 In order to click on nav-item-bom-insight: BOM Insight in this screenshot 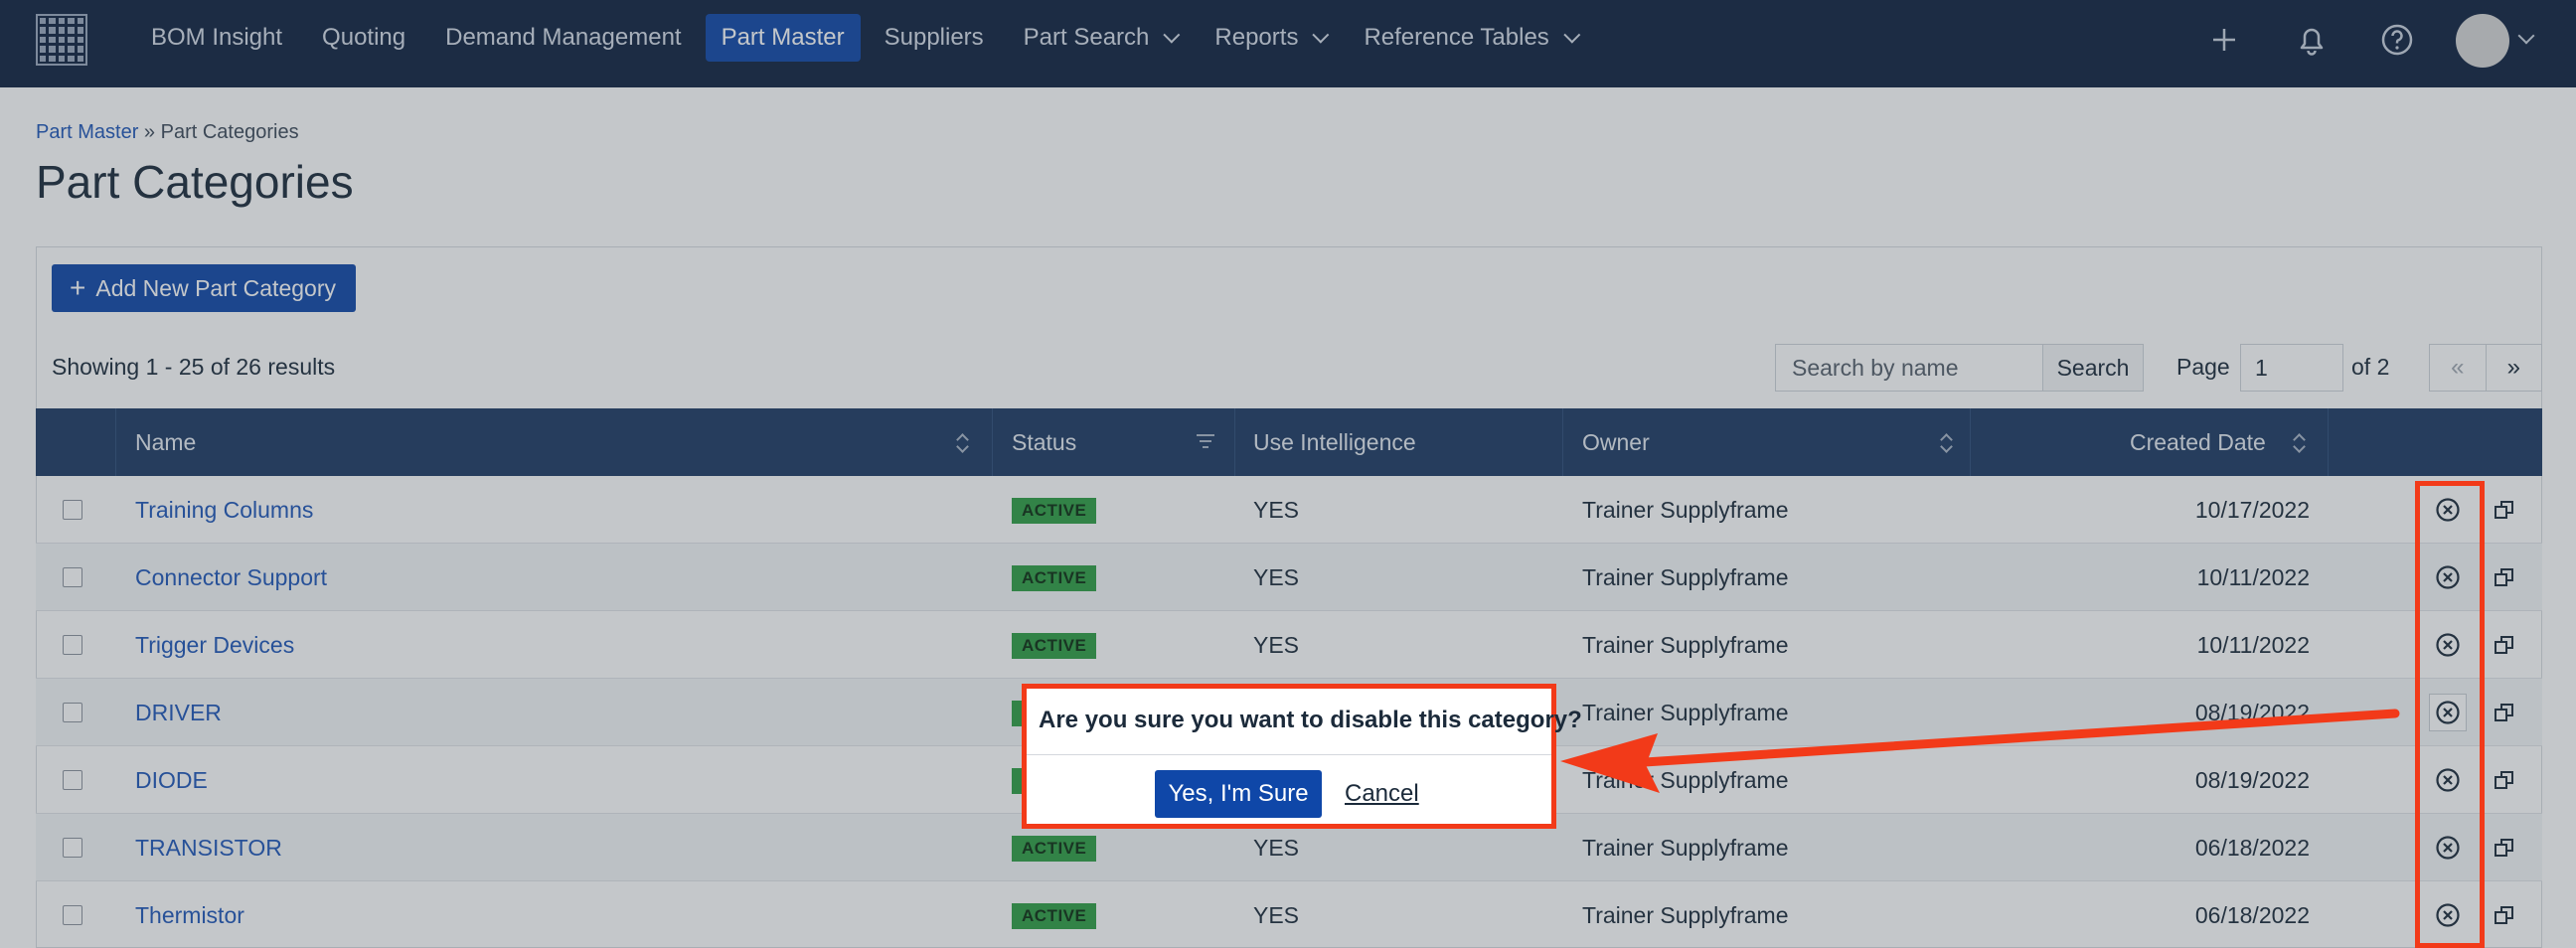, I will do `click(216, 38)`.